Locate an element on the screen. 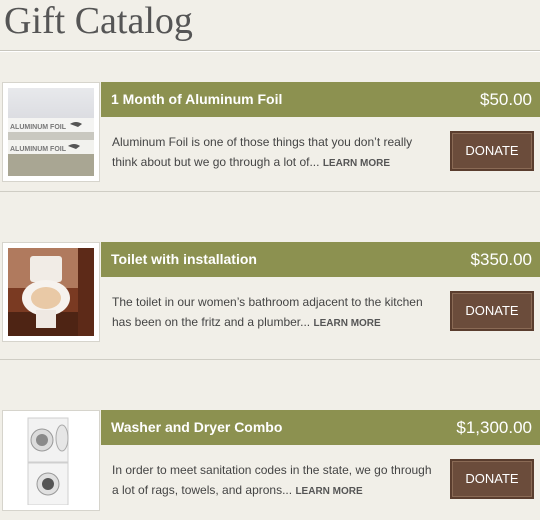 This screenshot has width=540, height=520. gift-header: 1 Month of Aluminum Foil $50.00 is located at coordinates (320, 99).